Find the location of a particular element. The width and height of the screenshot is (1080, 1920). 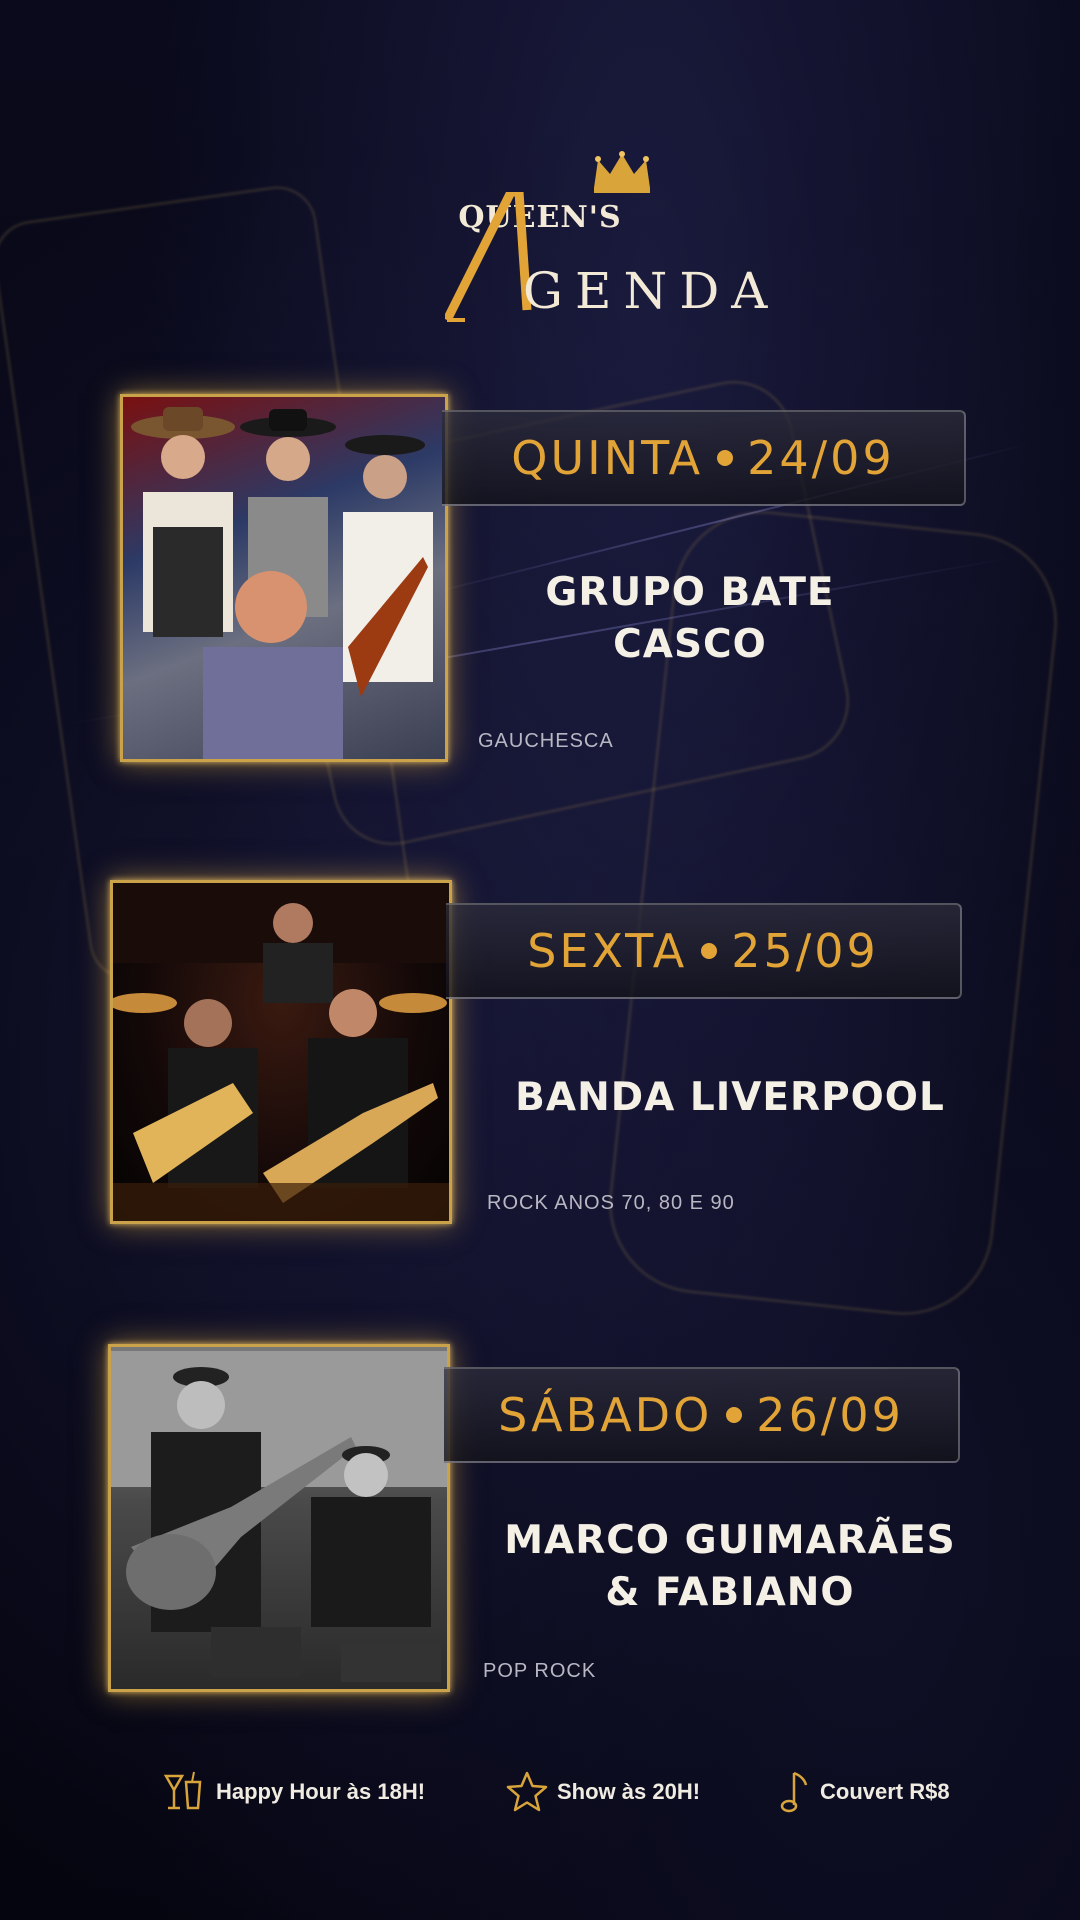

show-text: Show às 20H! is located at coordinates (629, 1791).